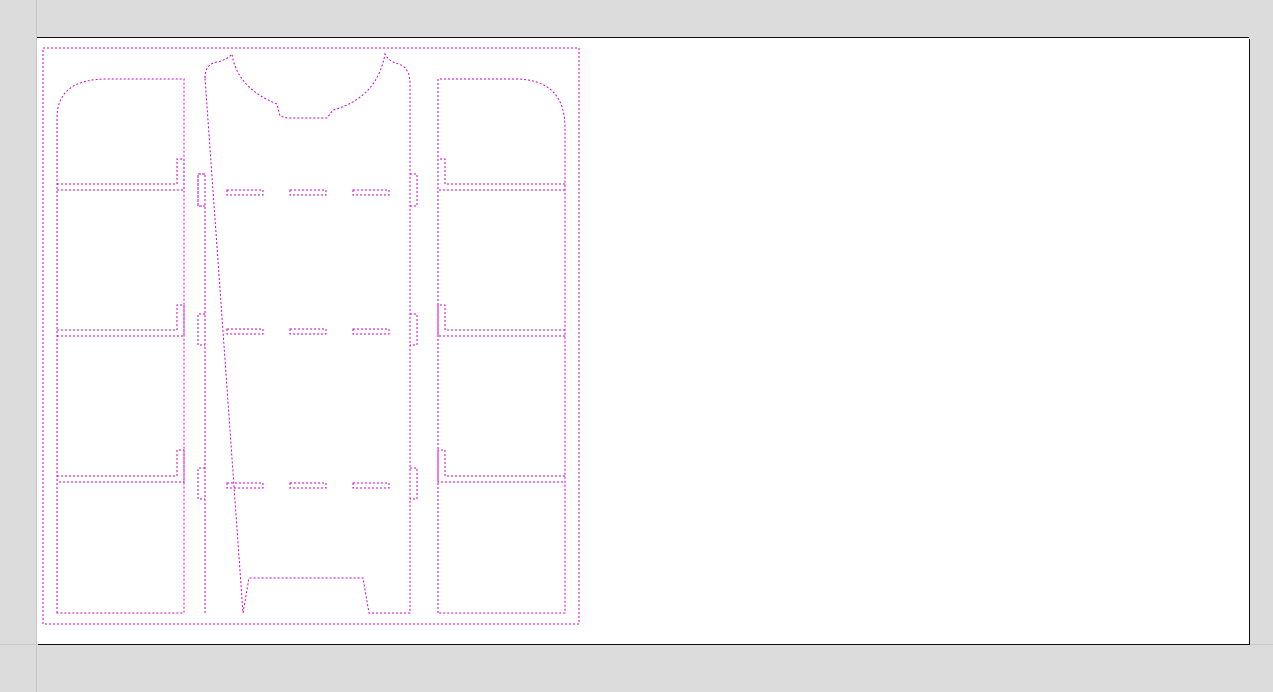  I want to click on right-panel-outline, so click(501, 346).